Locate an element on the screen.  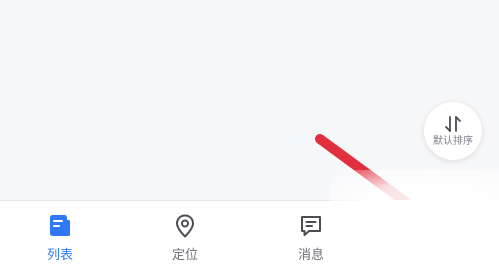
watermark-blur is located at coordinates (414, 218).